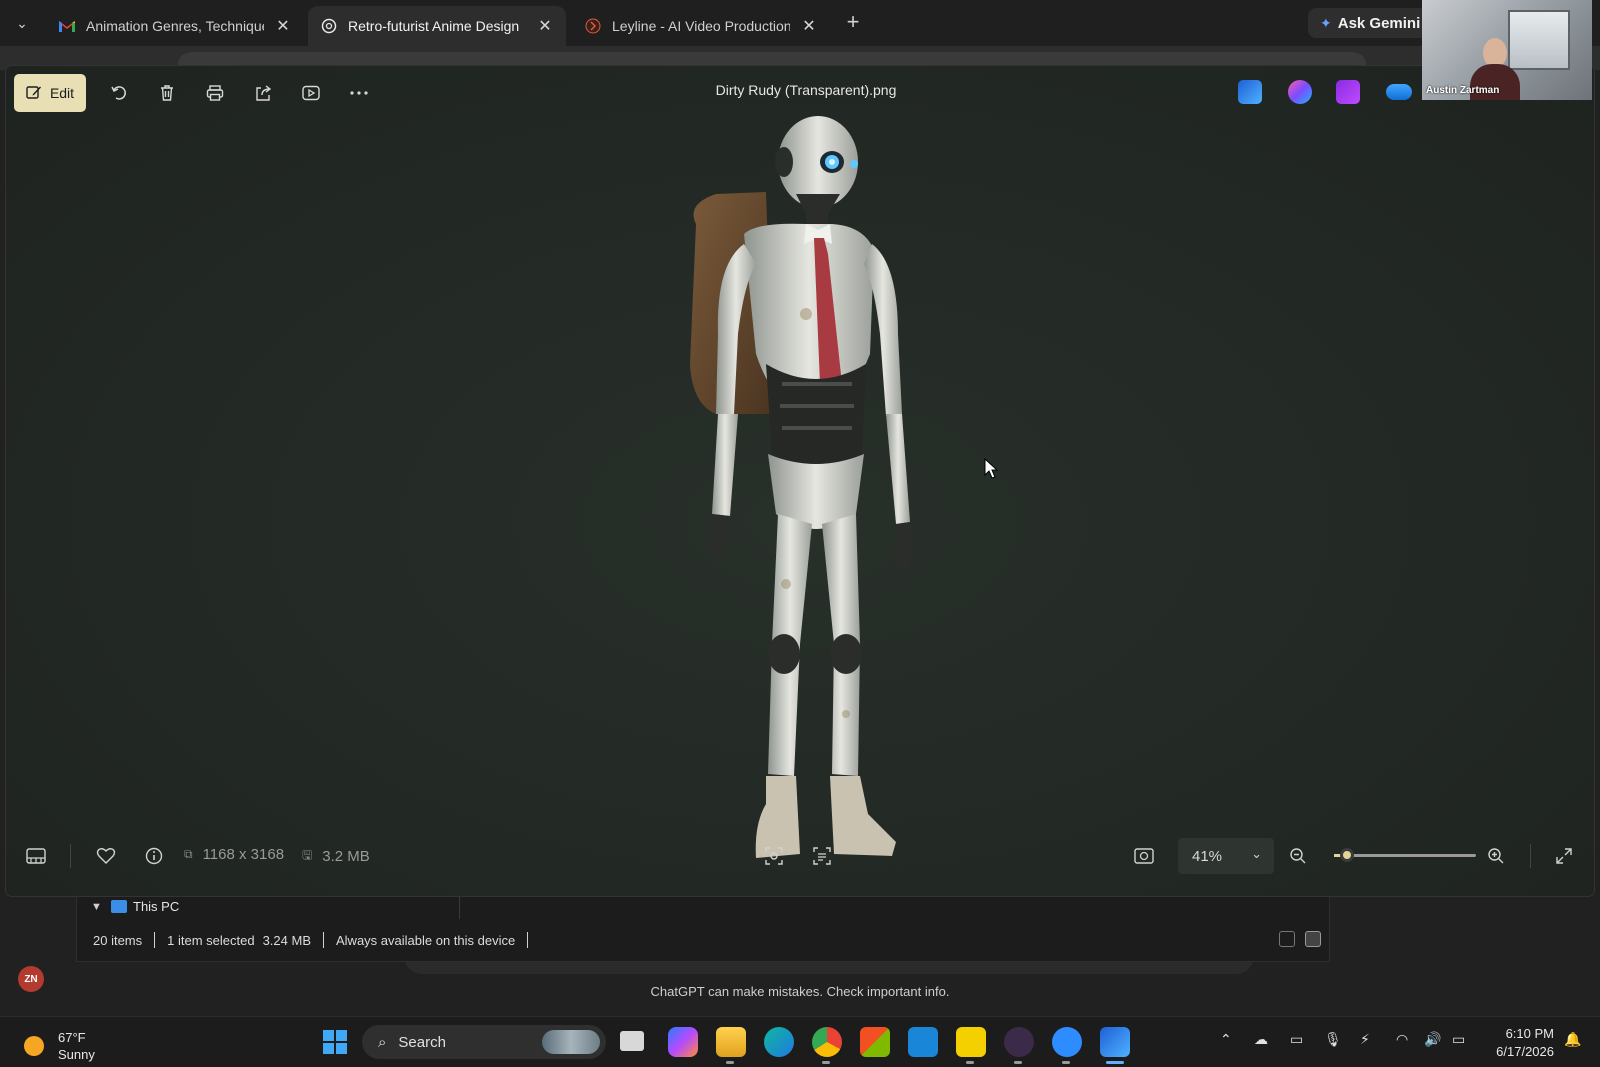 The image size is (1600, 1067). I want to click on dimensions-icon: ⧉, so click(188, 854).